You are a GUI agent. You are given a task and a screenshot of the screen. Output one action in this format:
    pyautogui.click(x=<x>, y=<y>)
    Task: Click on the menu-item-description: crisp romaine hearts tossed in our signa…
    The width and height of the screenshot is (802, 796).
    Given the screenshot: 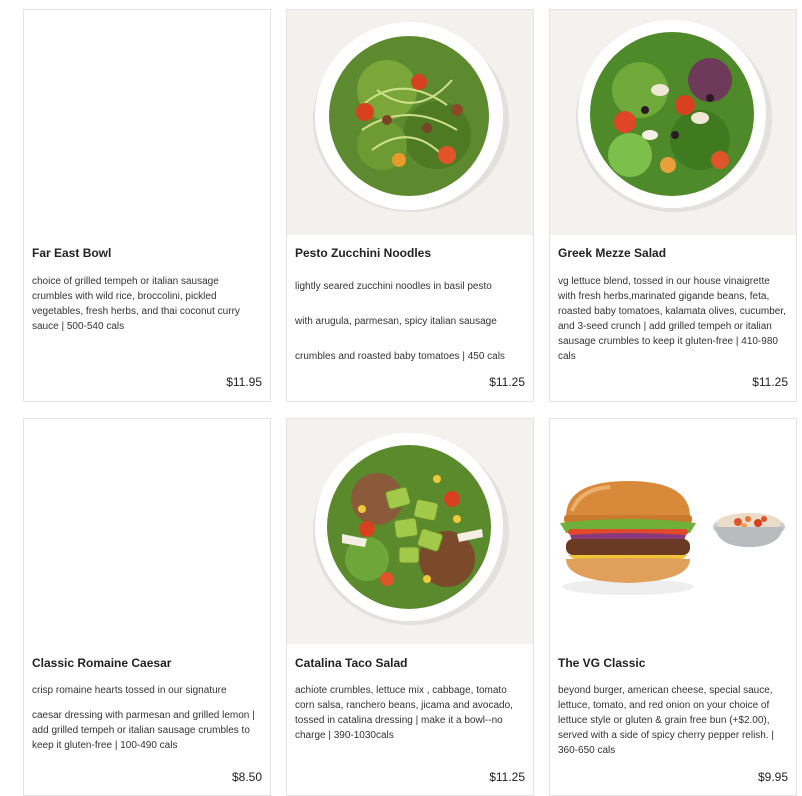 What is the action you would take?
    pyautogui.click(x=147, y=723)
    